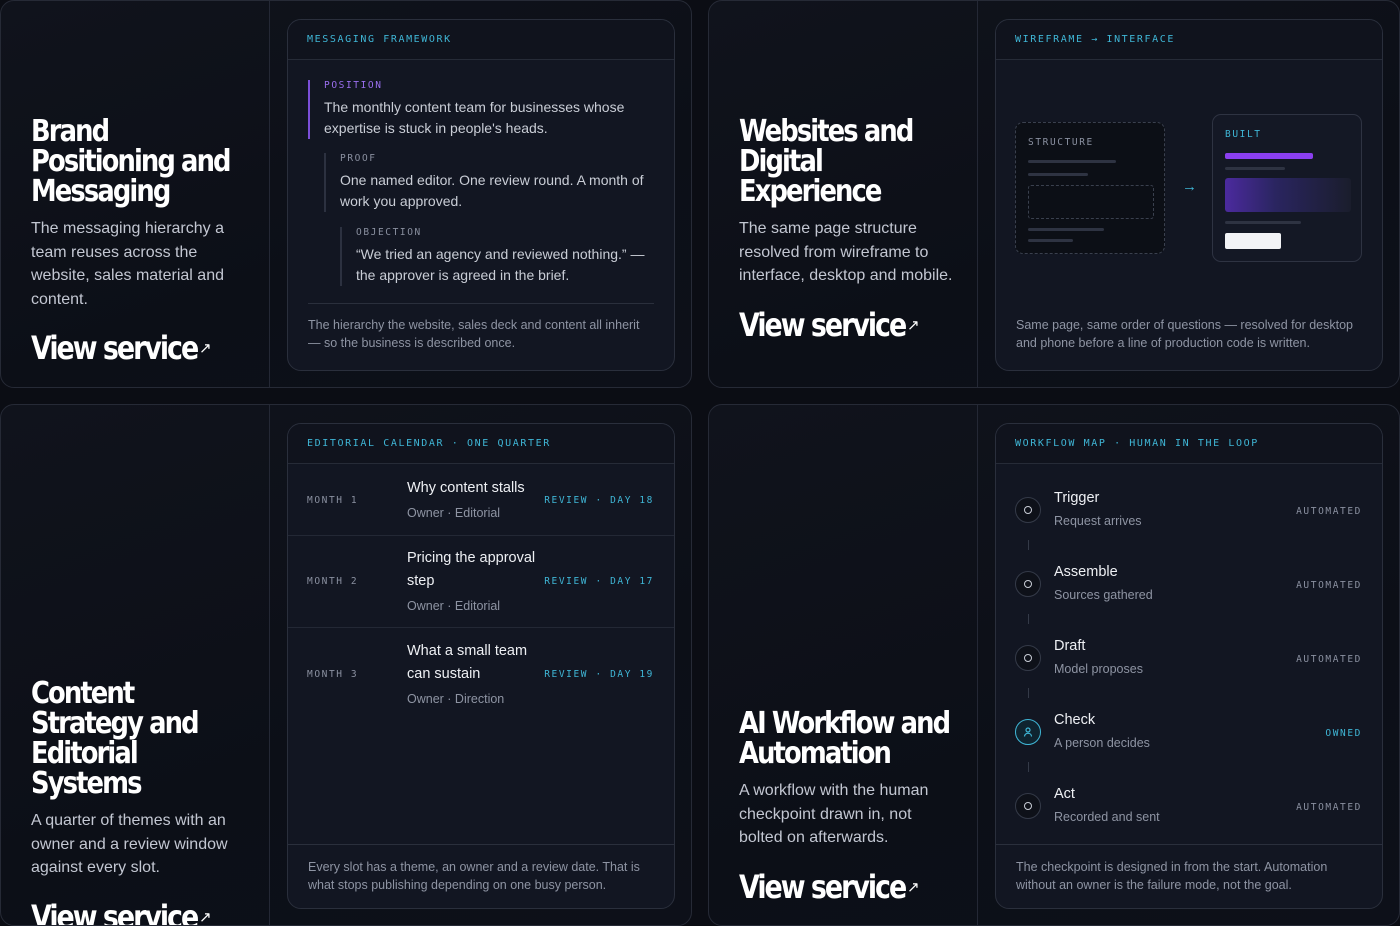  What do you see at coordinates (1189, 520) in the screenshot?
I see `workflow-step: Trigger Request arrives AUTOMATED` at bounding box center [1189, 520].